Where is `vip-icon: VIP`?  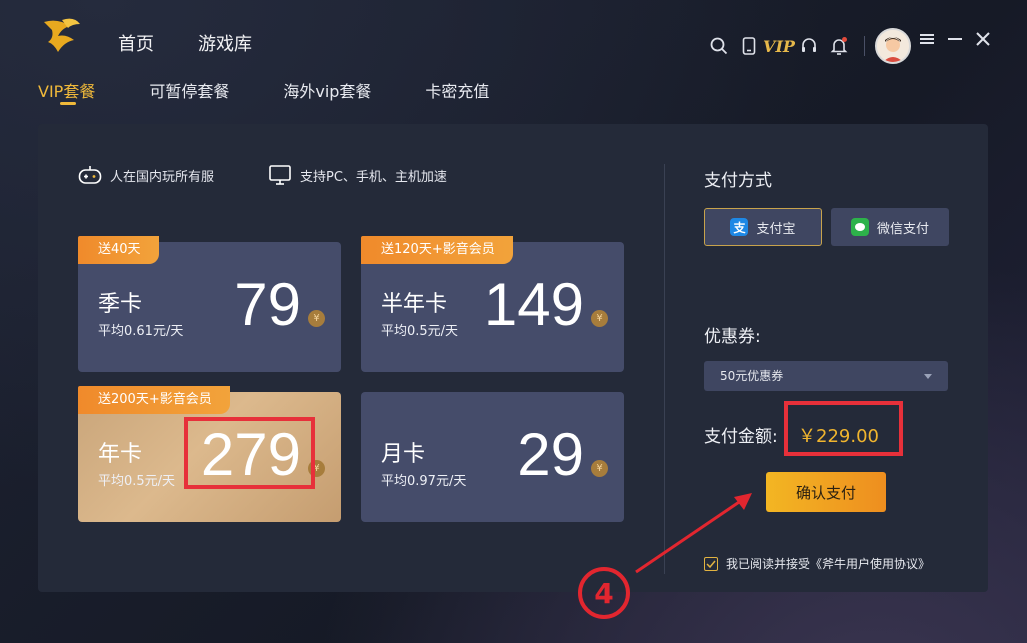 vip-icon: VIP is located at coordinates (779, 46).